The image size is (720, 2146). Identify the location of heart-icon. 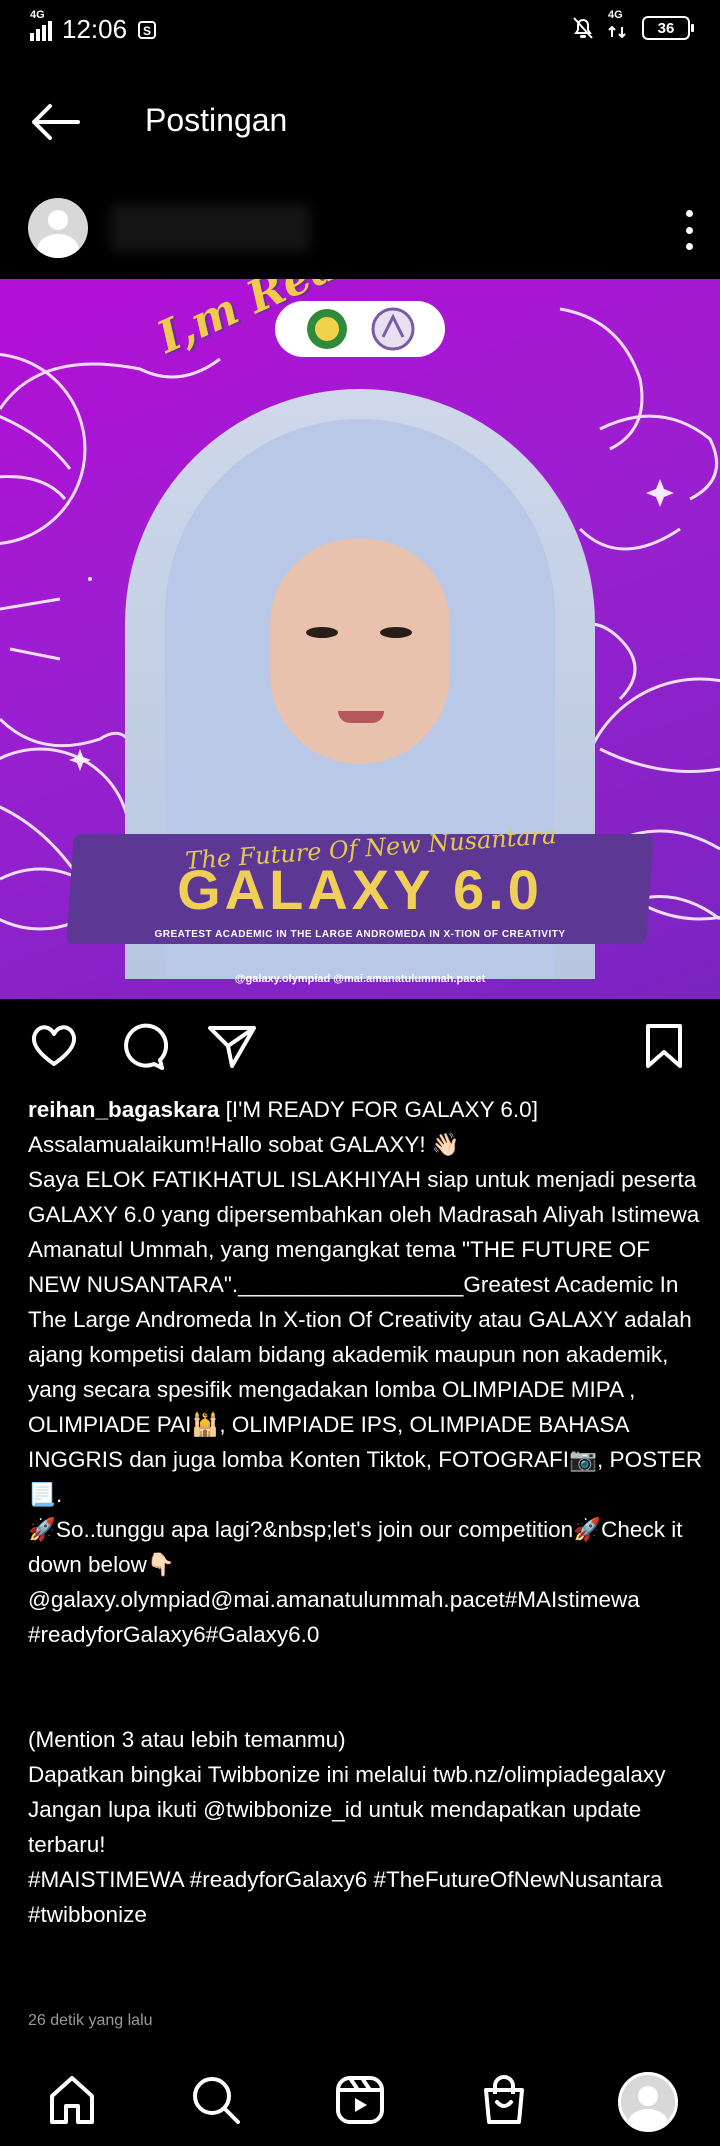
(54, 1045).